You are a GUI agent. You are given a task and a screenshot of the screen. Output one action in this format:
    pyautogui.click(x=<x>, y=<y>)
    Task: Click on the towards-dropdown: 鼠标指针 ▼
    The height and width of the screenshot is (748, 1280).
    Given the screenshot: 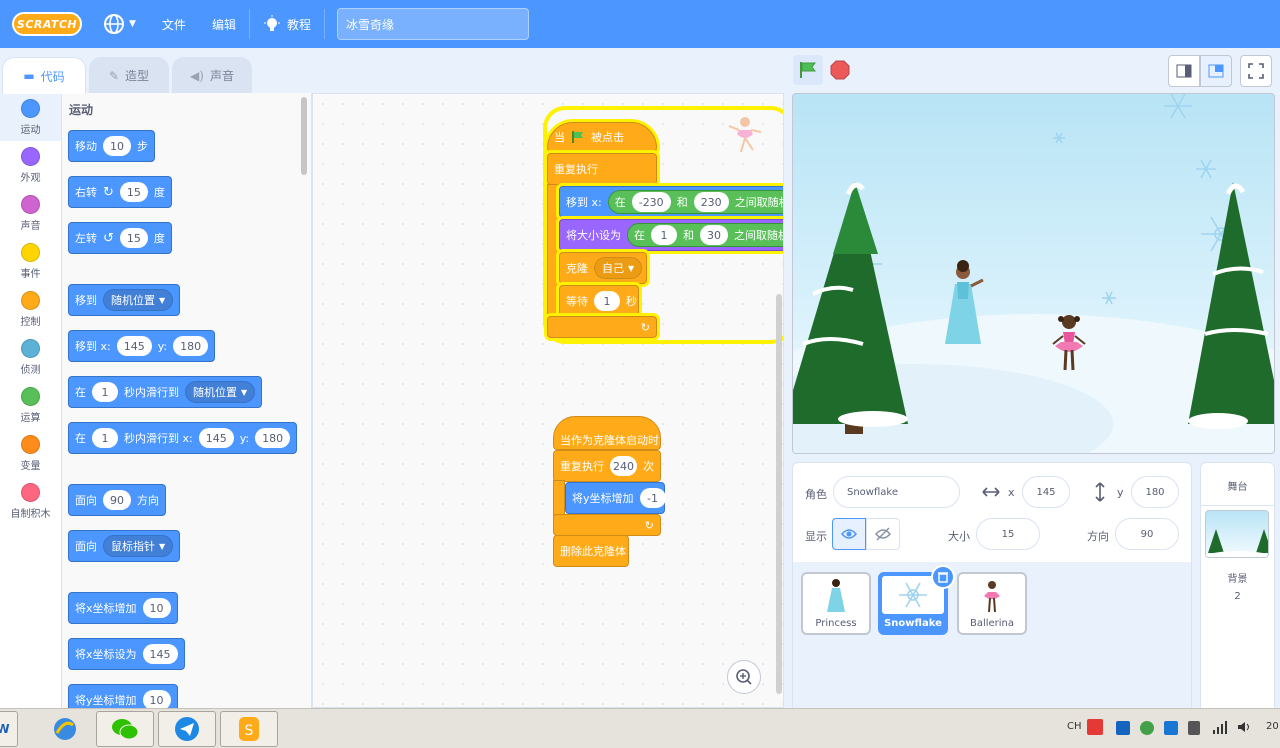 What is the action you would take?
    pyautogui.click(x=138, y=546)
    